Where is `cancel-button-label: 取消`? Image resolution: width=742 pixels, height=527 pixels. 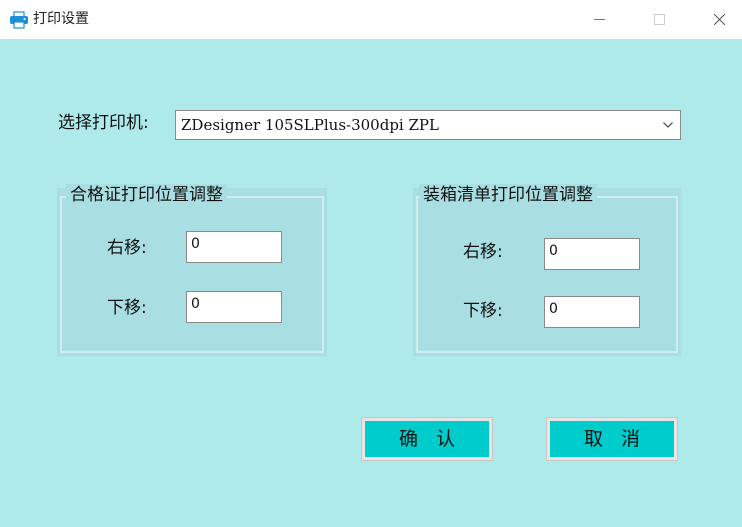
cancel-button-label: 取消 is located at coordinates (620, 439).